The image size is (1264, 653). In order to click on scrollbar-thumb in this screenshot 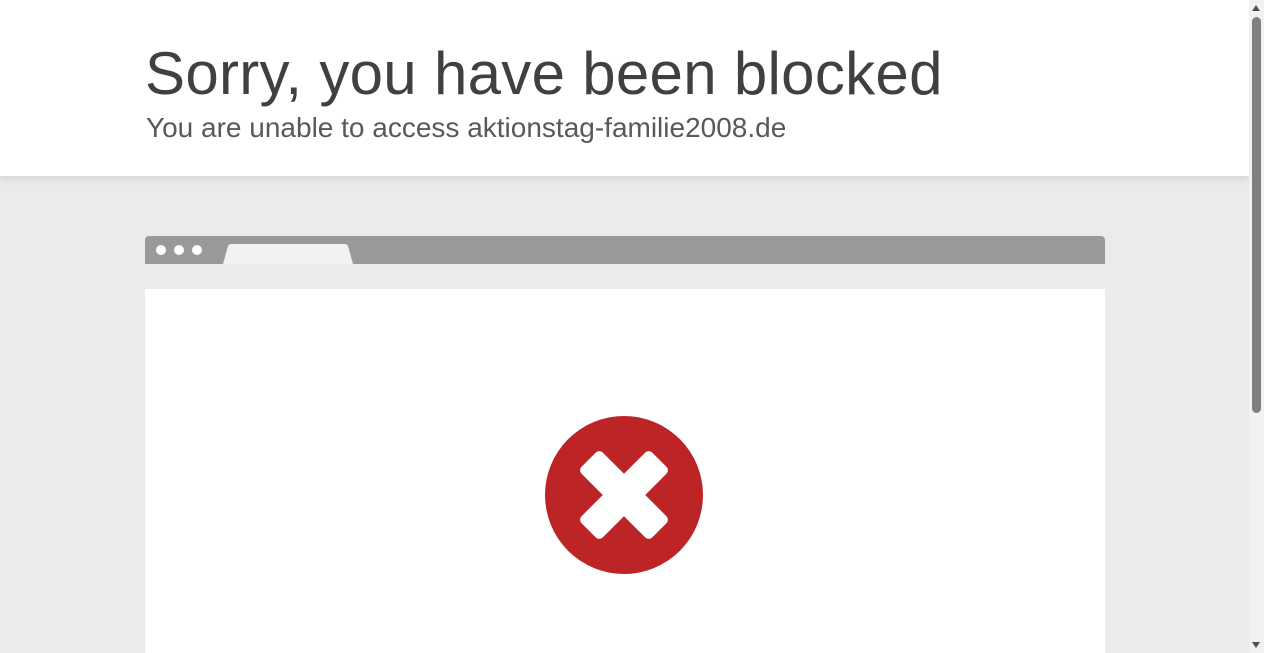, I will do `click(1256, 215)`.